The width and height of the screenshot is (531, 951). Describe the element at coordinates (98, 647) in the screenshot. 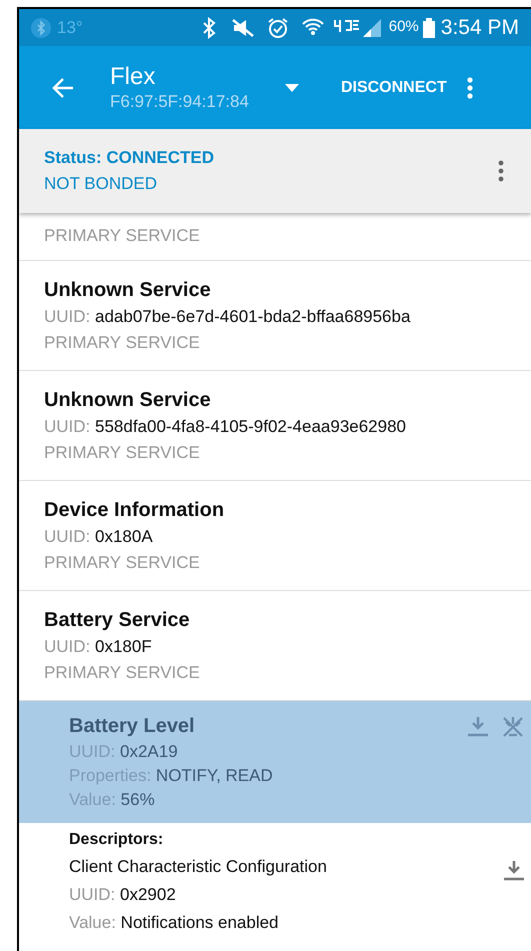

I see `field-text: UUID: 0x180F` at that location.